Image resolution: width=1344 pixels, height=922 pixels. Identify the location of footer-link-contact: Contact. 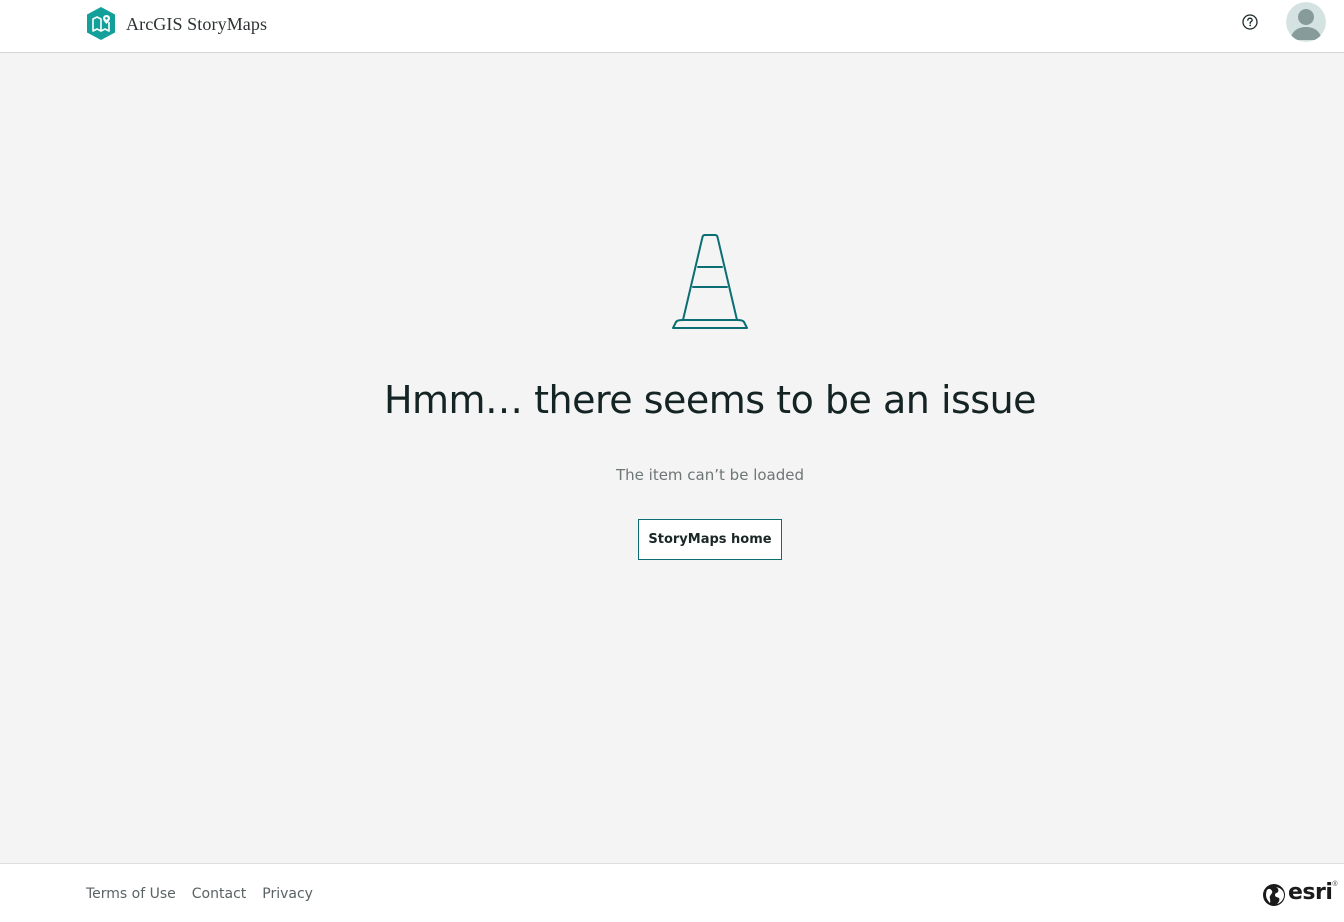
(219, 894).